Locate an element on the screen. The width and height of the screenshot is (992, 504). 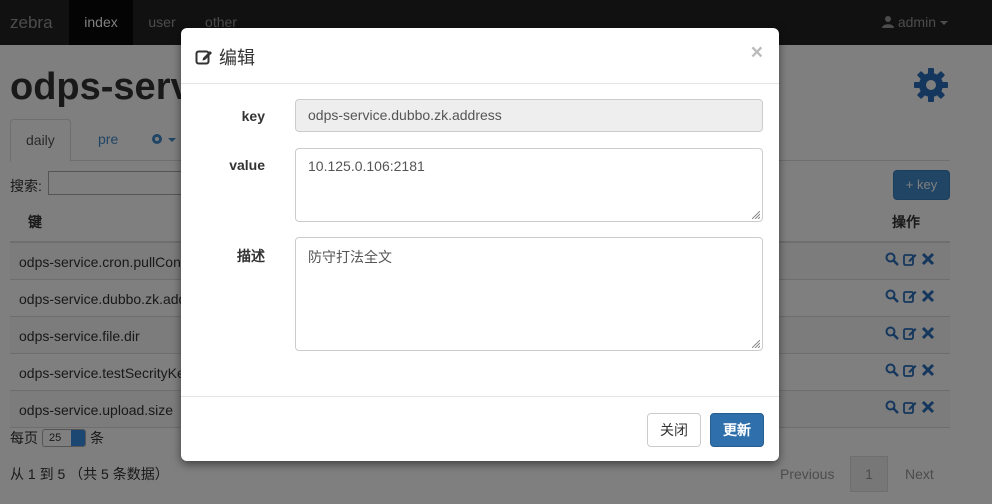
description-text: 防守打法全文 is located at coordinates (350, 257).